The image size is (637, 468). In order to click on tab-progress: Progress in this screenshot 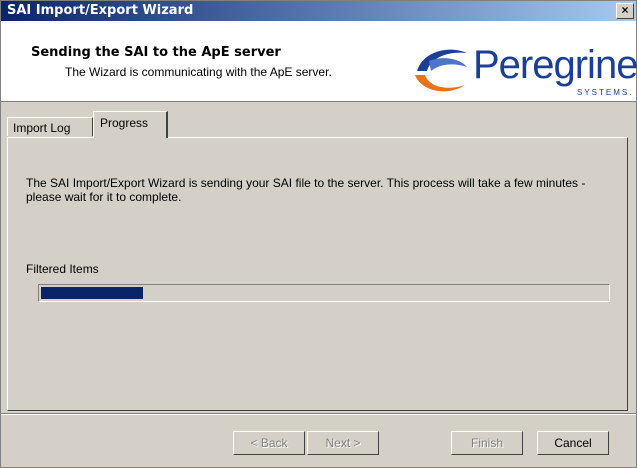, I will do `click(130, 124)`.